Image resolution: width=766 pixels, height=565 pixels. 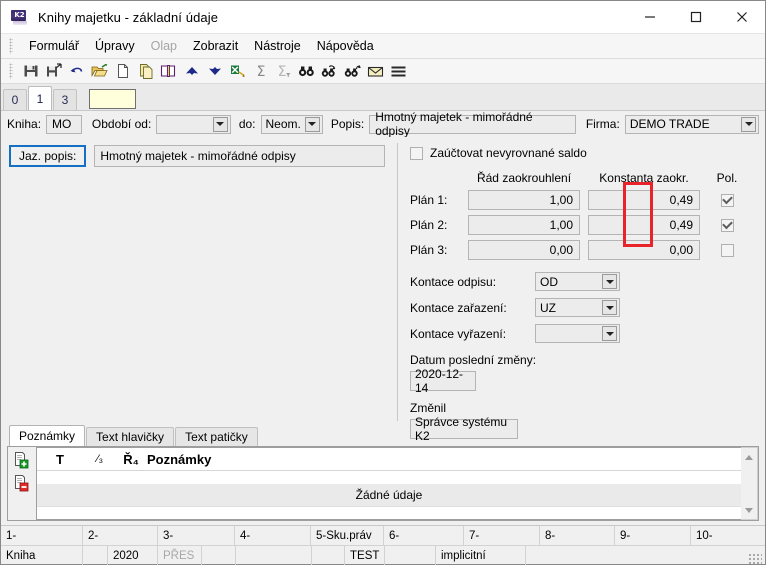 What do you see at coordinates (749, 457) in the screenshot?
I see `scroll-up-icon` at bounding box center [749, 457].